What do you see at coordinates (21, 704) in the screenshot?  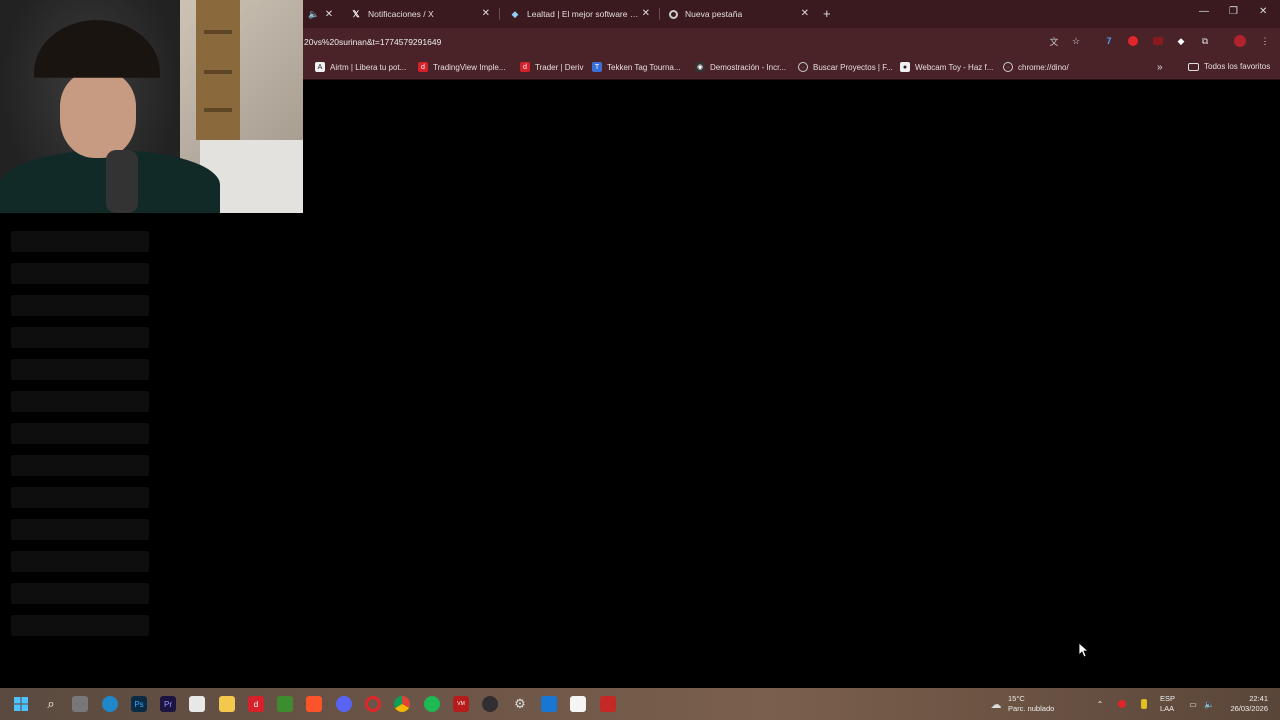 I see `windows-start-icon` at bounding box center [21, 704].